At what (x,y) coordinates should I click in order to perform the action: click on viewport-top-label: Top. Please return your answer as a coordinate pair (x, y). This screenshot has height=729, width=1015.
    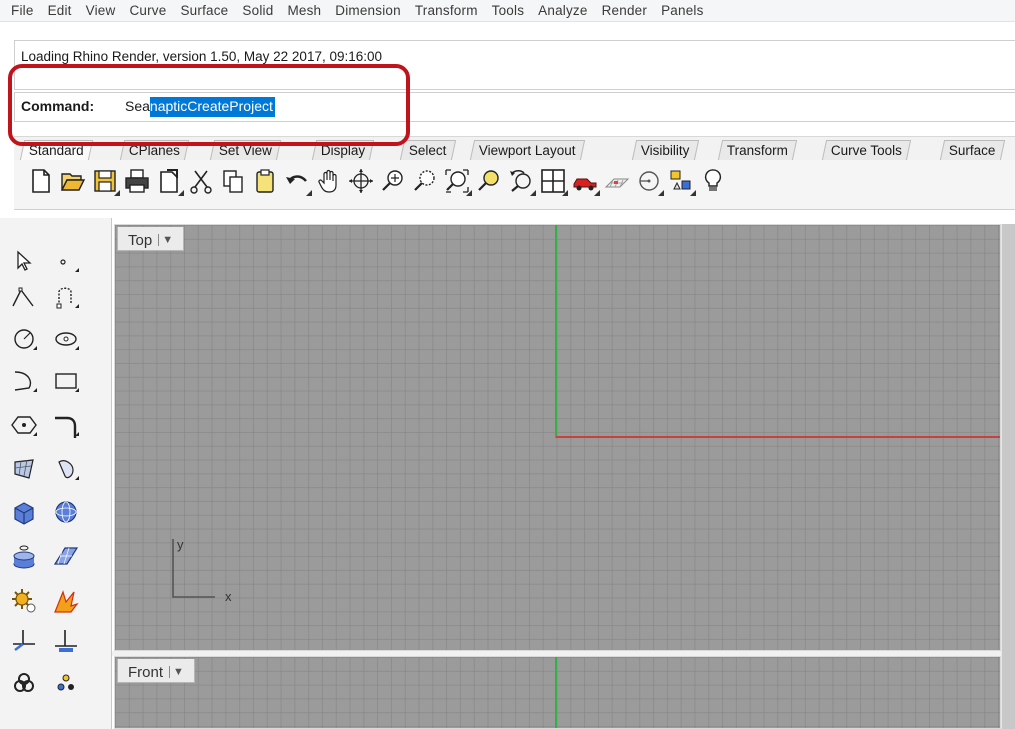
    Looking at the image, I should click on (140, 240).